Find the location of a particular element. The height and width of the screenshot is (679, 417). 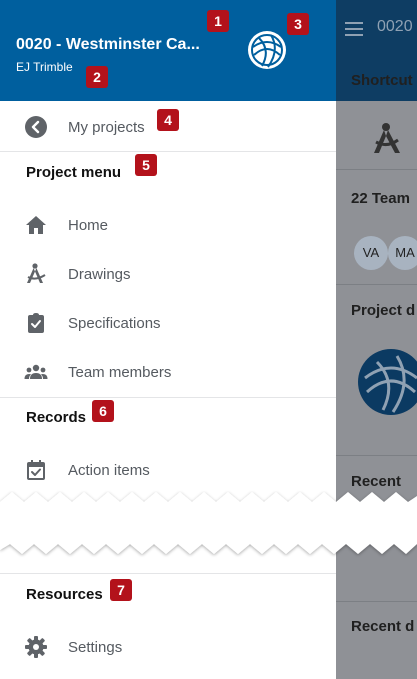

background-avatar: VA is located at coordinates (371, 253).